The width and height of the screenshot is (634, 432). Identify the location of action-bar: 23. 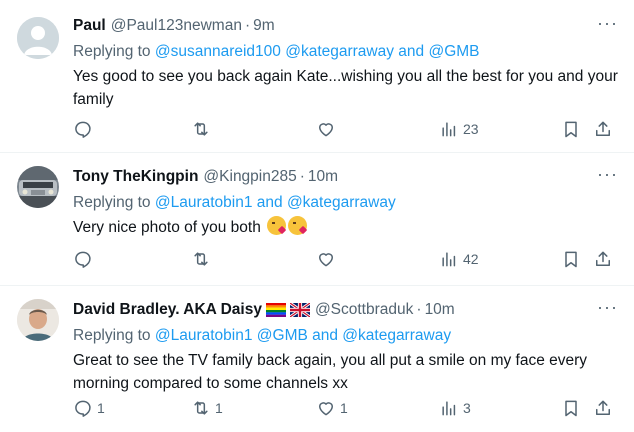
(348, 129).